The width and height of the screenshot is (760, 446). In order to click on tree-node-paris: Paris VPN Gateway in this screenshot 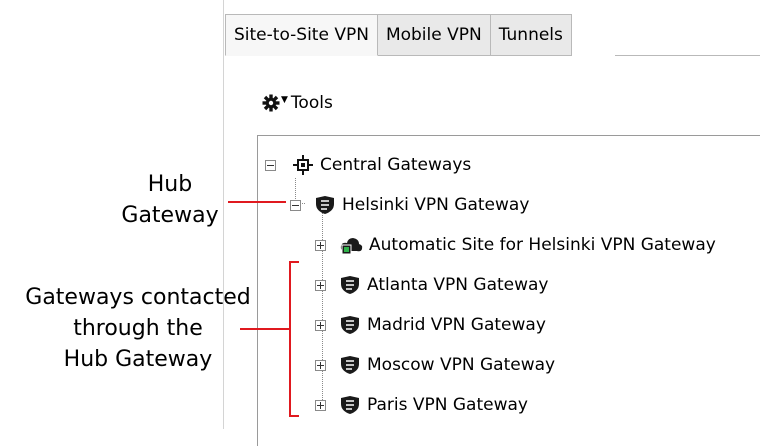, I will do `click(421, 405)`.